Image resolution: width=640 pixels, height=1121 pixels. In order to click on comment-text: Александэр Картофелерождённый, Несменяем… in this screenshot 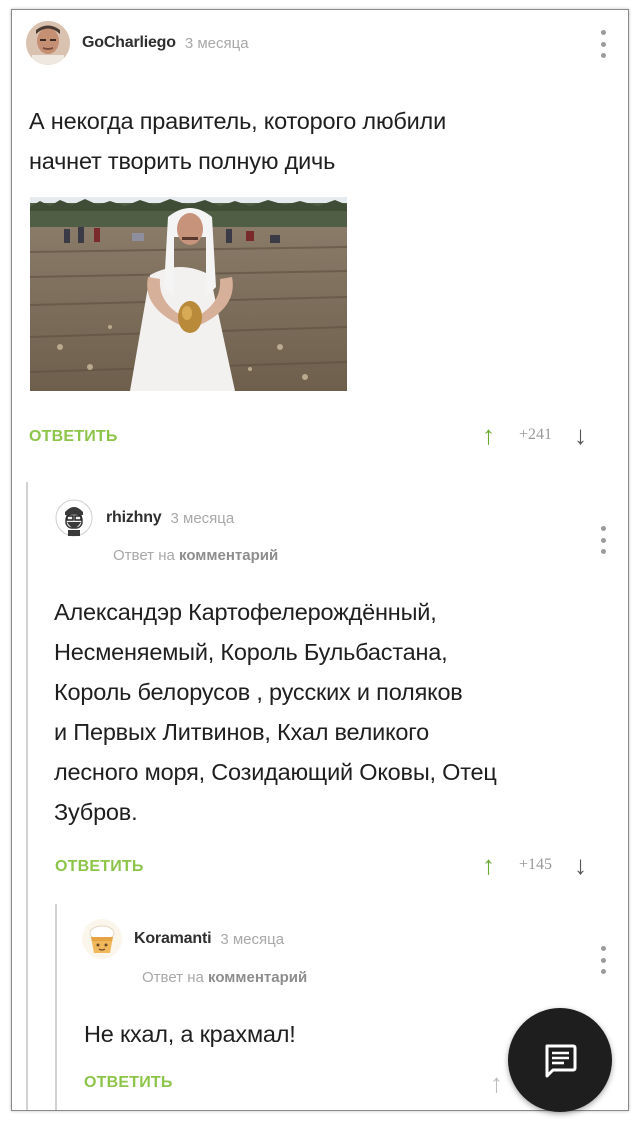, I will do `click(275, 712)`.